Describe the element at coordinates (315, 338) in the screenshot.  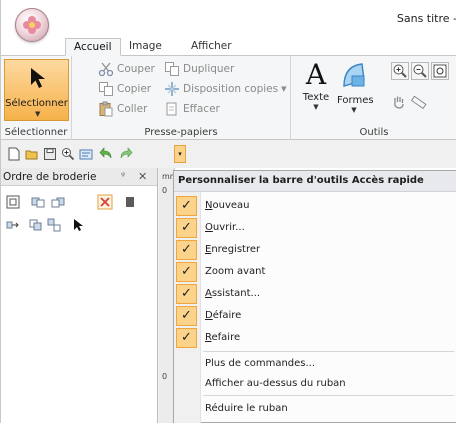
I see `menu-item-redo: ✓ Refaire` at that location.